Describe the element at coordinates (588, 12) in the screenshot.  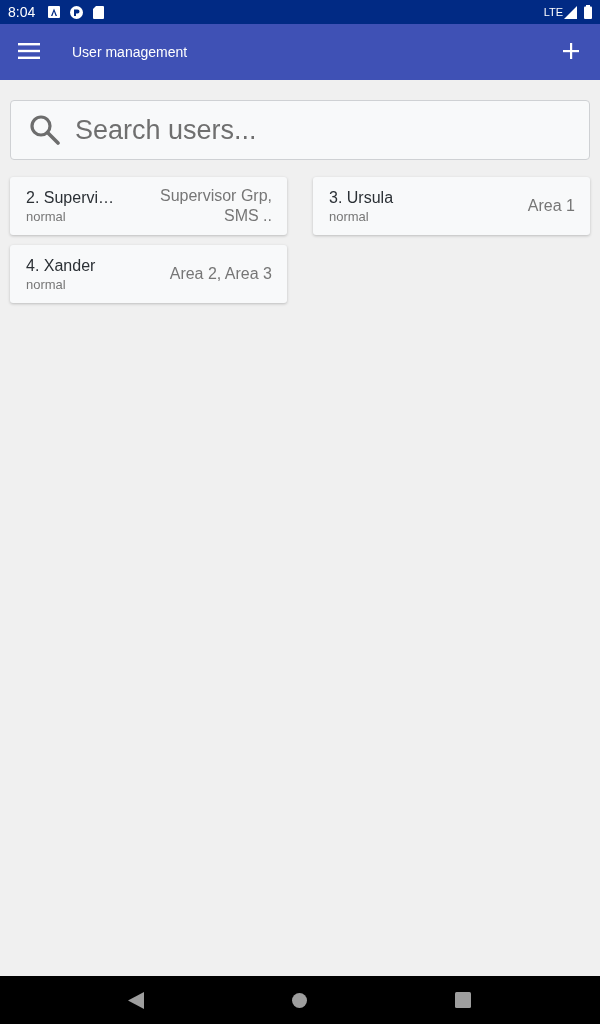
I see `battery-icon` at that location.